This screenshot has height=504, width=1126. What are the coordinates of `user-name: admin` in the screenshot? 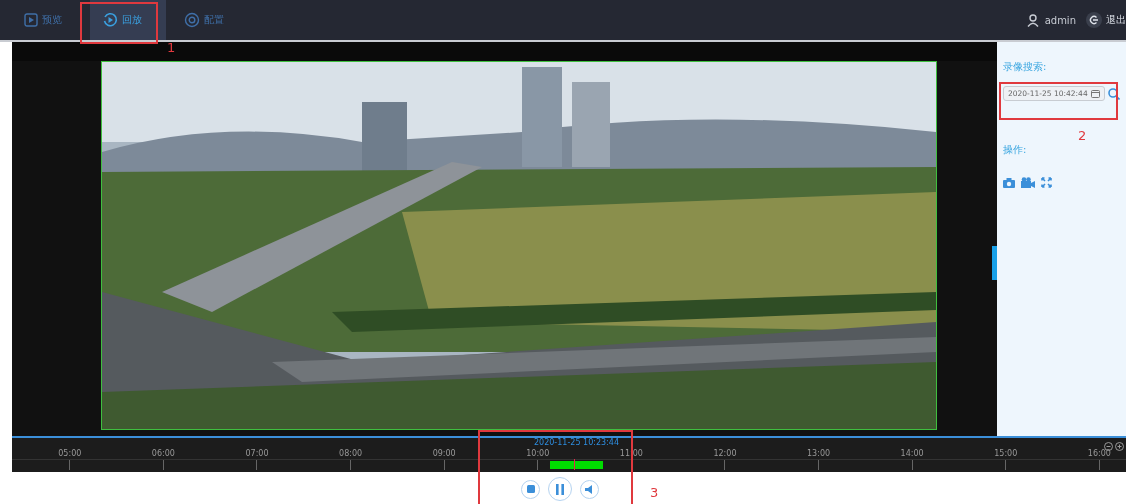 It's located at (1060, 20).